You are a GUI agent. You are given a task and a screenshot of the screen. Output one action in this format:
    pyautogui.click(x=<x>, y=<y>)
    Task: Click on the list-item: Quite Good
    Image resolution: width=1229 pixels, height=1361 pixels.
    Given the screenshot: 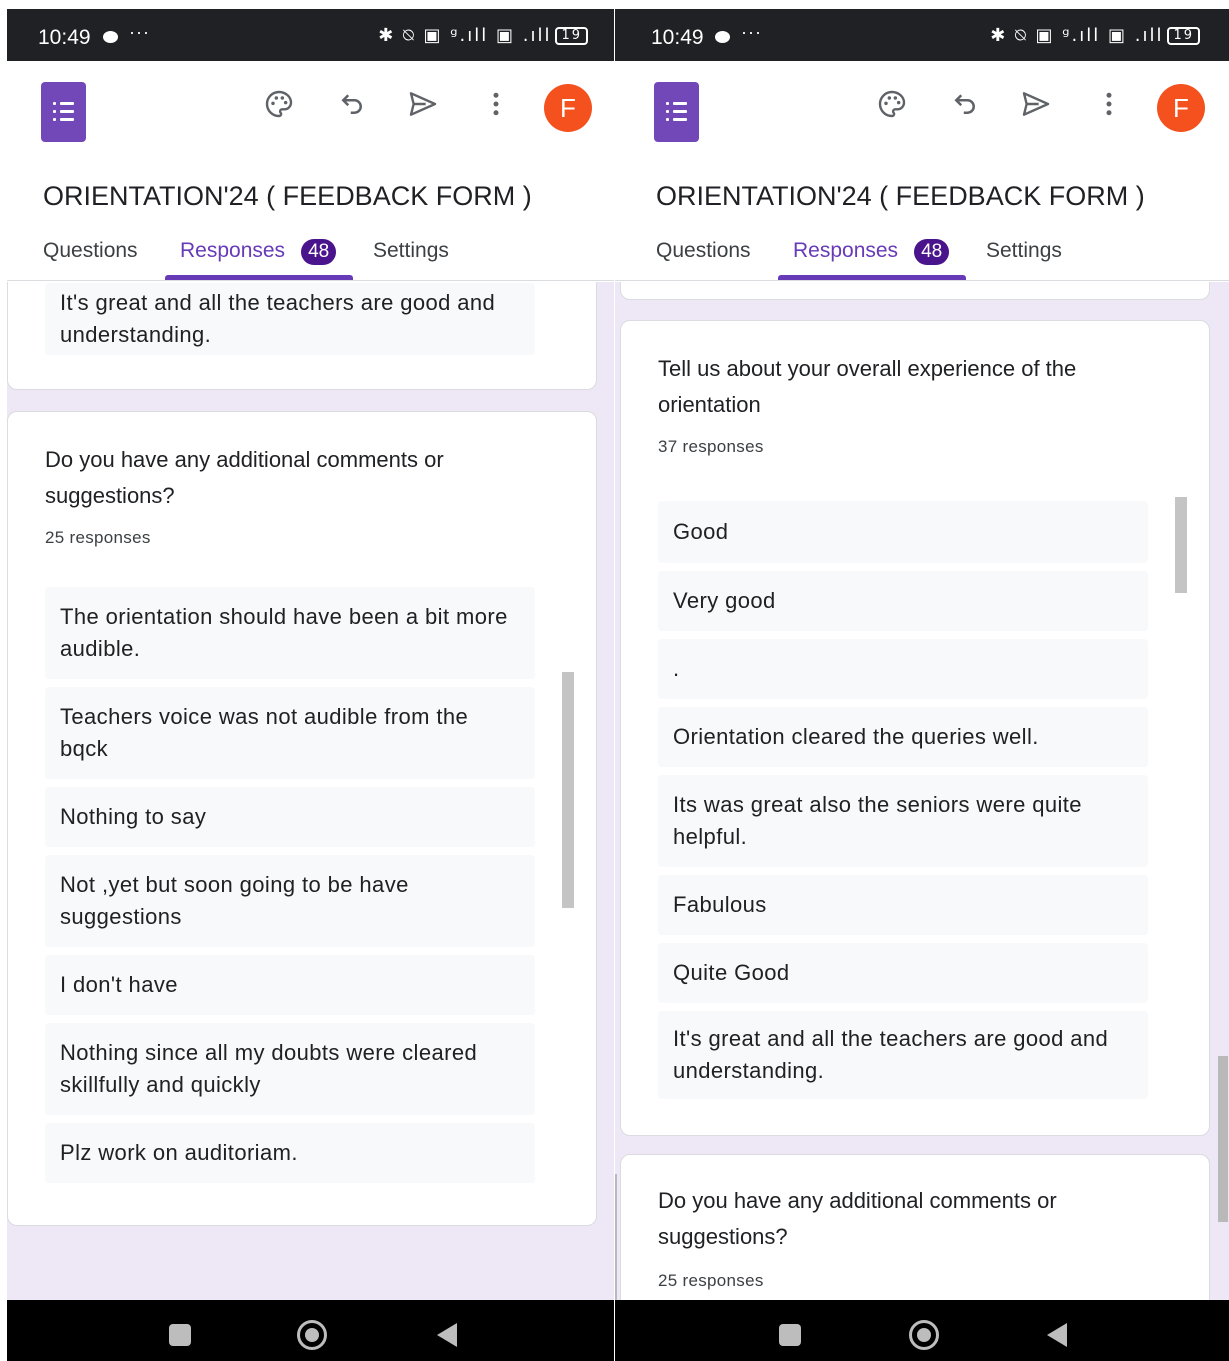 What is the action you would take?
    pyautogui.click(x=903, y=973)
    